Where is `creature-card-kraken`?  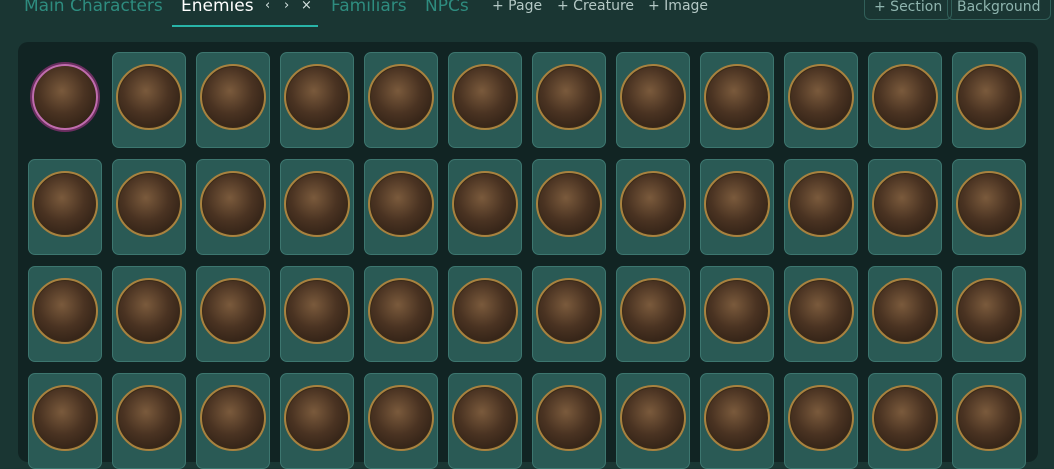 creature-card-kraken is located at coordinates (569, 421).